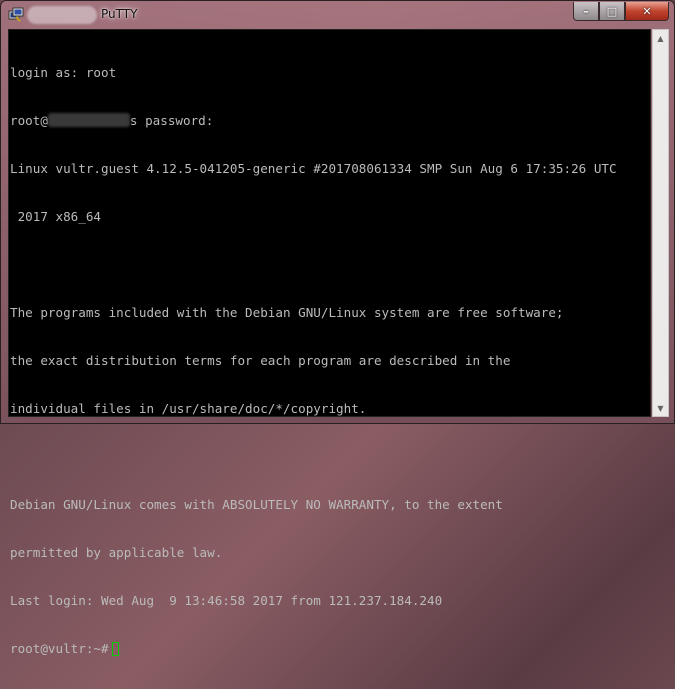  I want to click on minimize-button: –, so click(586, 11).